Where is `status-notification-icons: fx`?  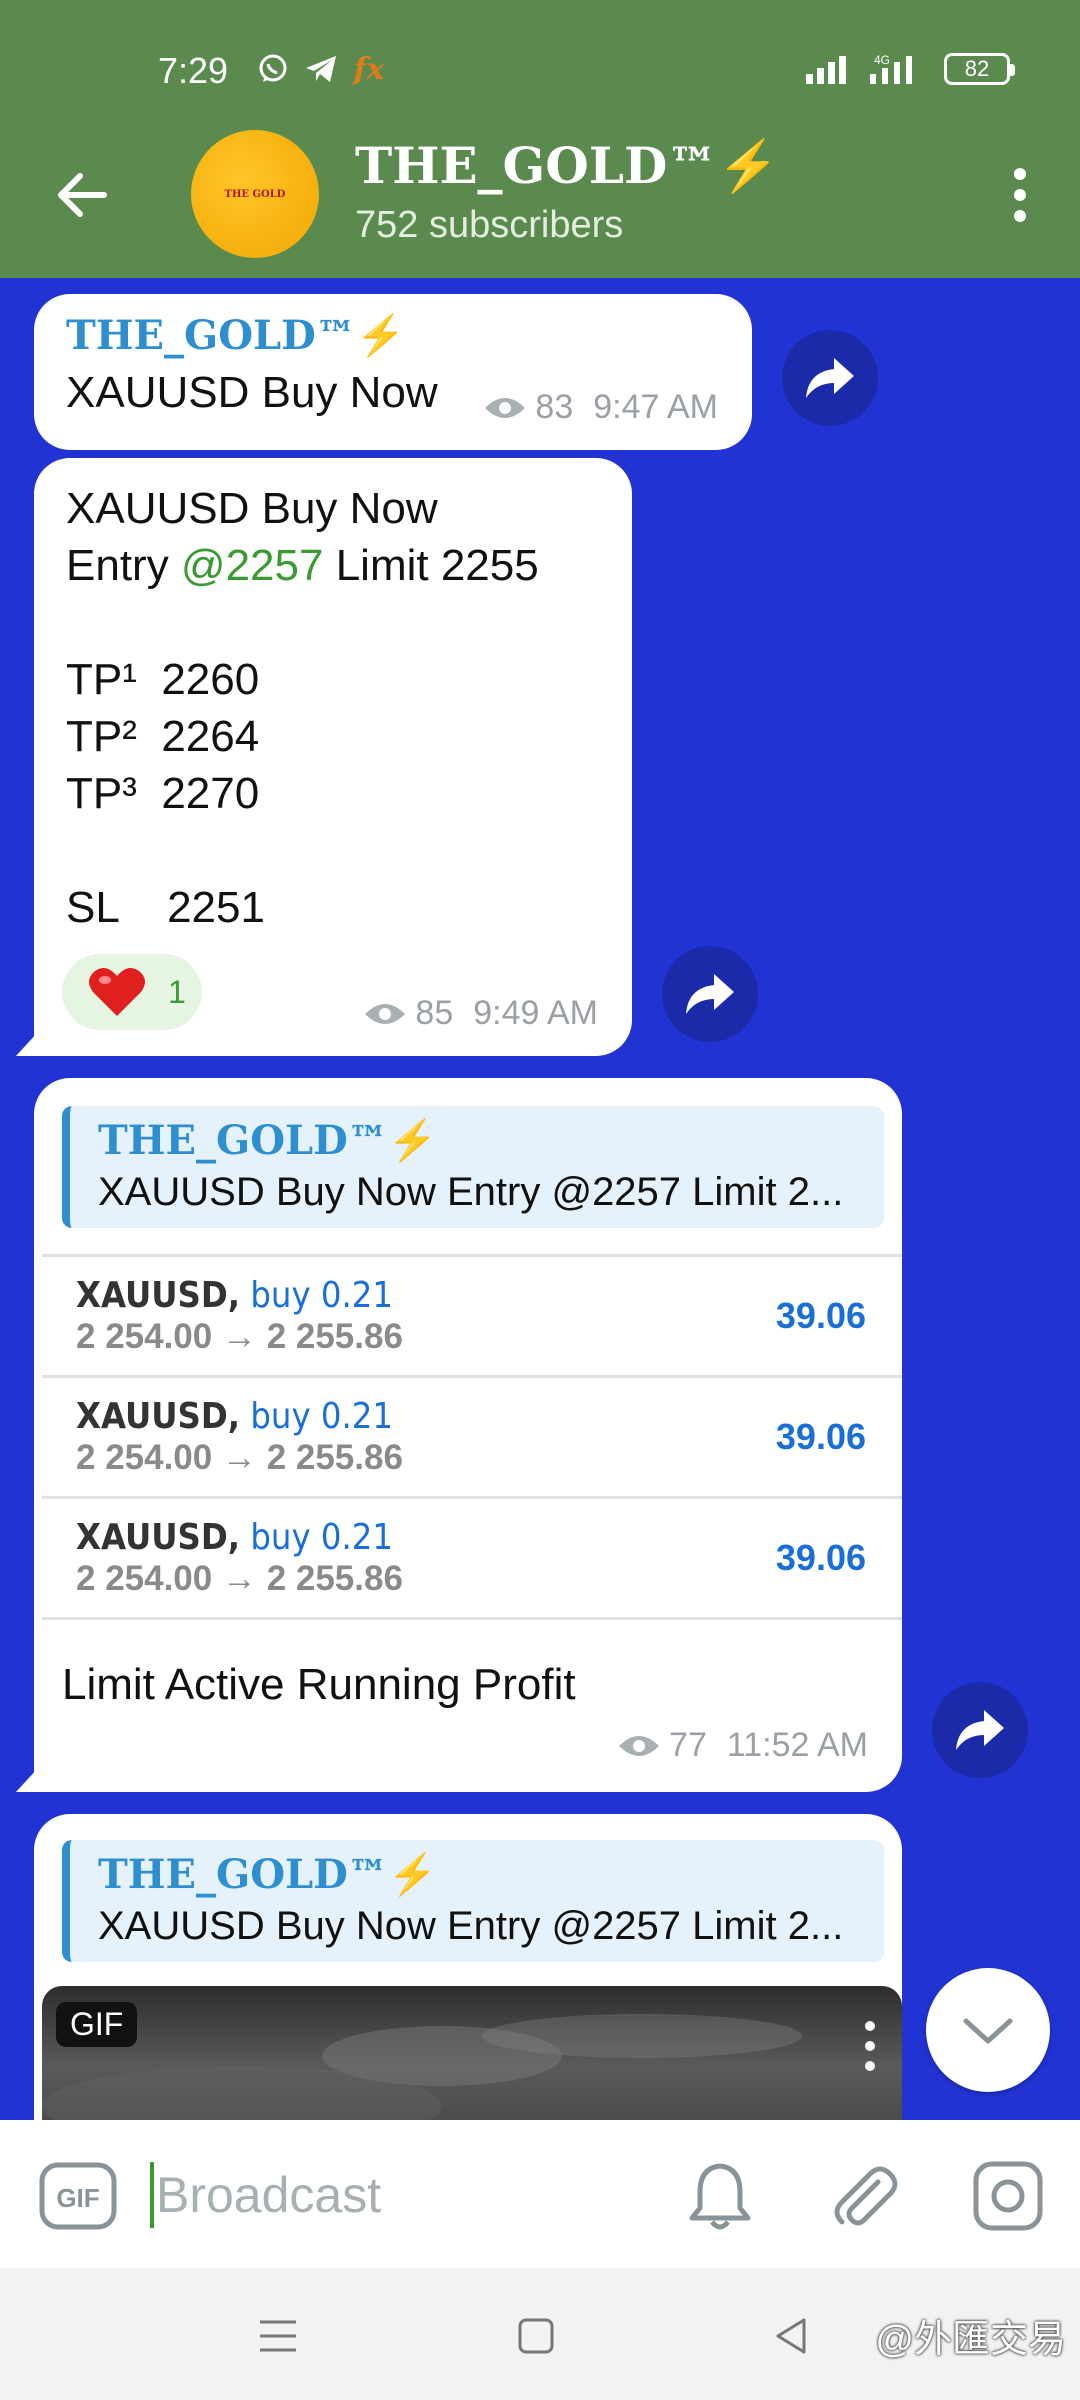 status-notification-icons: fx is located at coordinates (321, 69).